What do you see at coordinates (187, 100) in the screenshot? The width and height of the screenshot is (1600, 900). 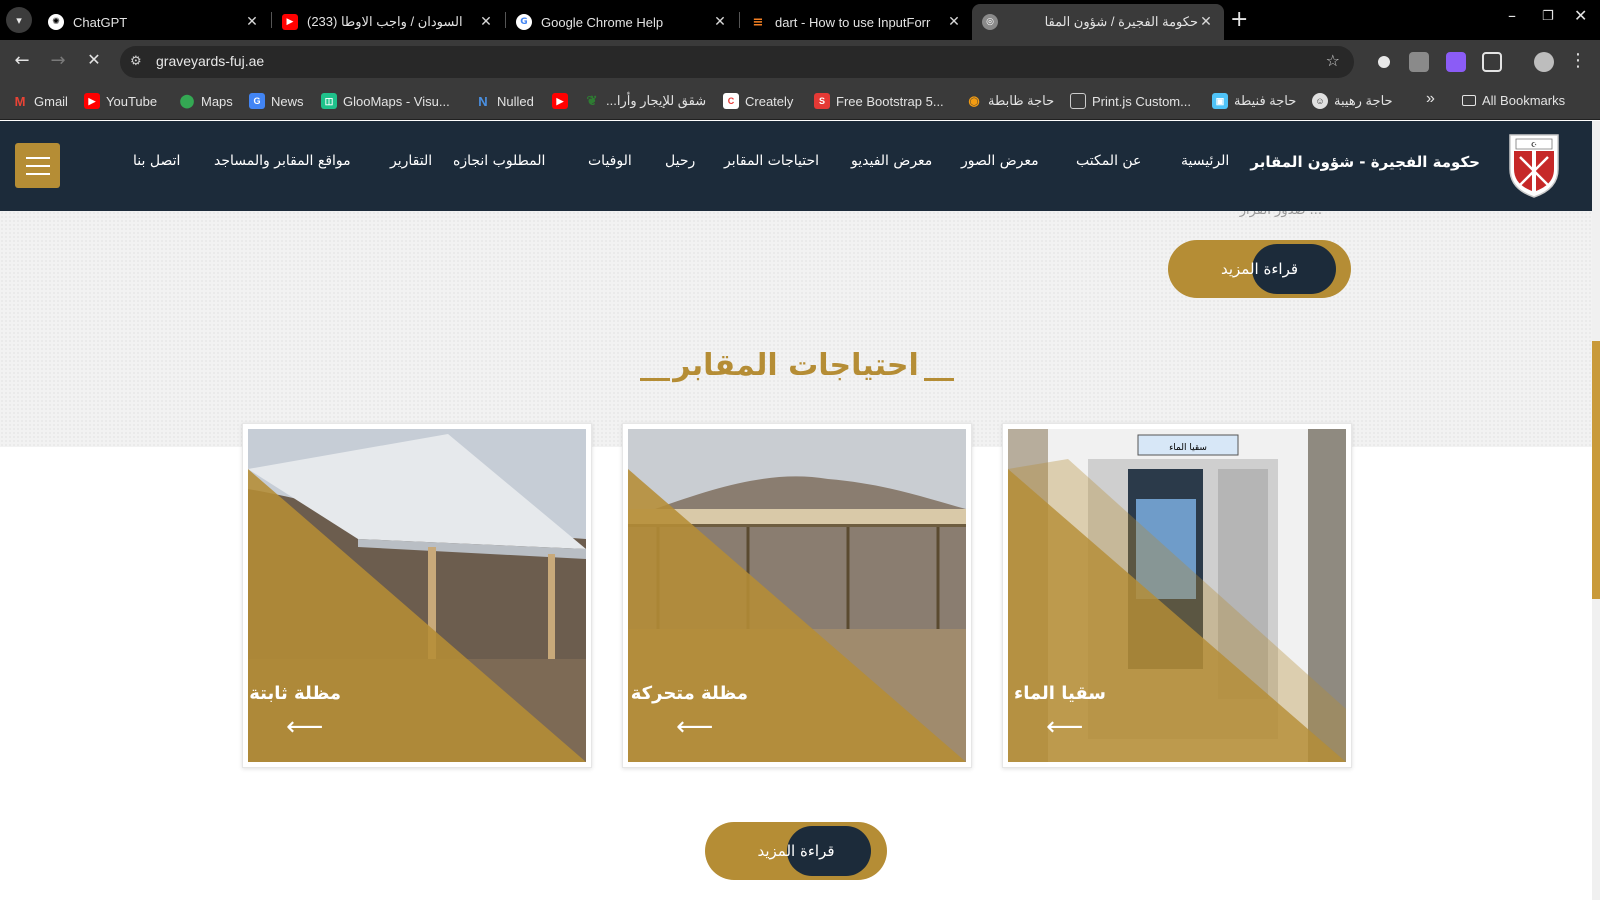 I see `maps-icon: ⬤` at bounding box center [187, 100].